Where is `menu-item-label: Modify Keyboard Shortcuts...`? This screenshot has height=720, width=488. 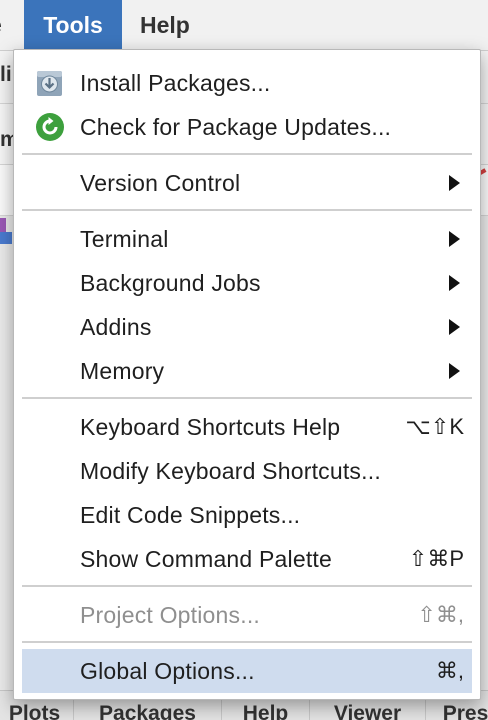 menu-item-label: Modify Keyboard Shortcuts... is located at coordinates (230, 471).